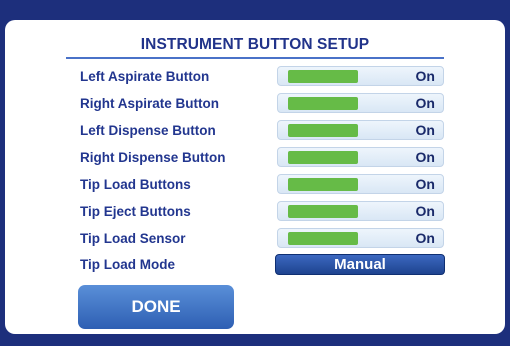 Image resolution: width=510 pixels, height=346 pixels. I want to click on row-right-dispense: Right Dispense Button On, so click(255, 158).